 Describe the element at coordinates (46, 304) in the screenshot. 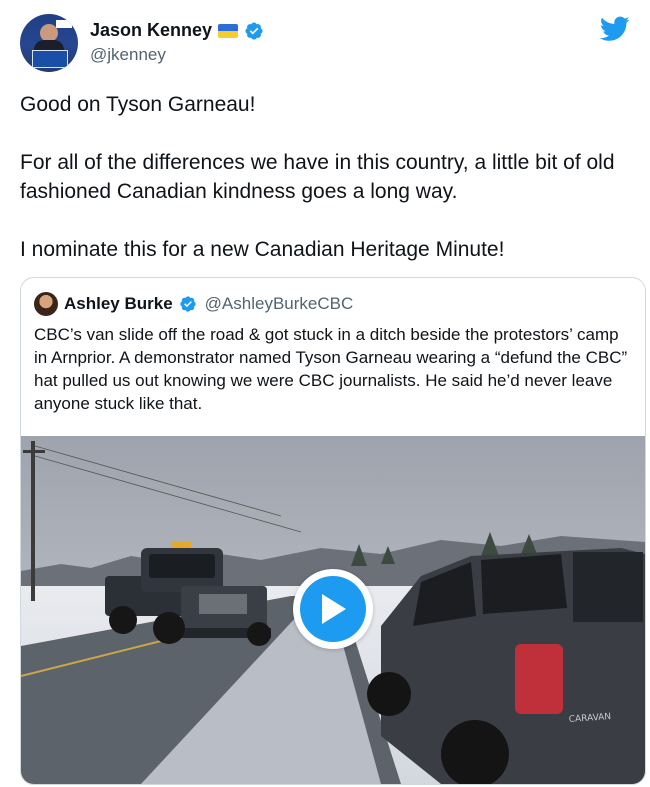

I see `quoted-author-avatar` at that location.